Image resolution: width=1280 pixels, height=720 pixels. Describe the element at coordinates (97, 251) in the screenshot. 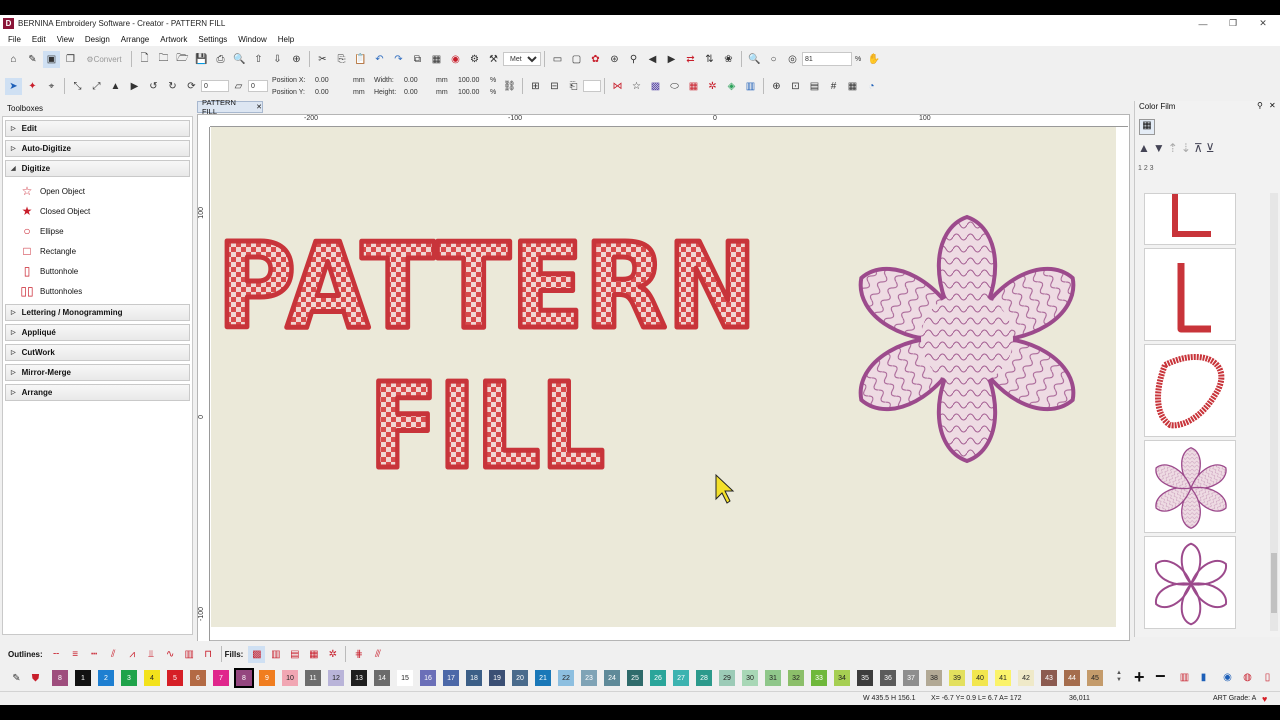

I see `tool-rectangle: □ Rectangle` at that location.